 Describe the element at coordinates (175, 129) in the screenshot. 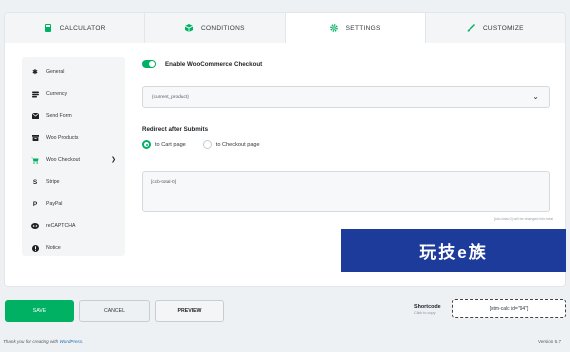

I see `redirect-title: Redirect after Submits` at that location.